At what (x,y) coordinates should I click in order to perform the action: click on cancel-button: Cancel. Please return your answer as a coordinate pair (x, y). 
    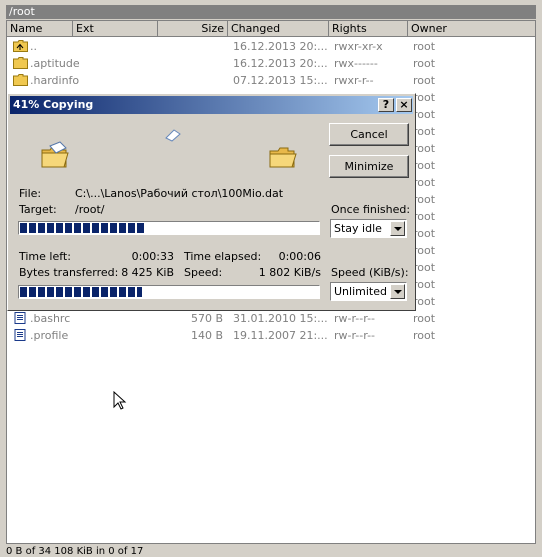
    Looking at the image, I should click on (369, 134).